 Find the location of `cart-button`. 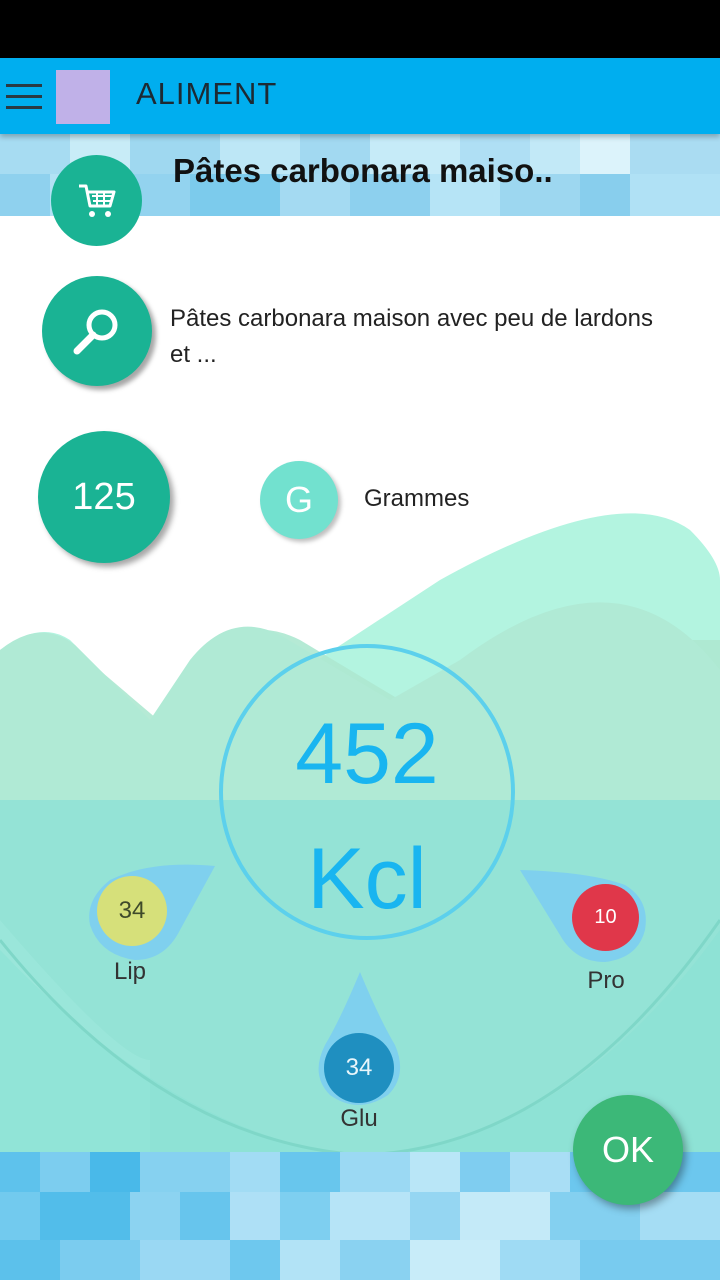

cart-button is located at coordinates (96, 200).